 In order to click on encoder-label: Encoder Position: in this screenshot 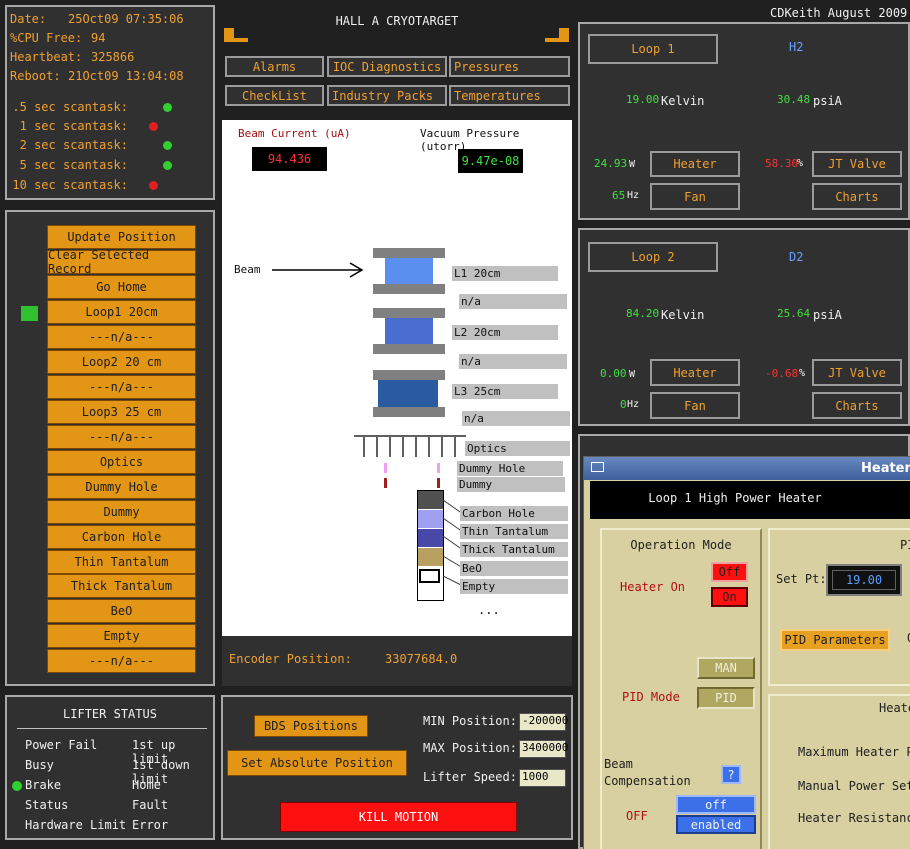, I will do `click(290, 659)`.